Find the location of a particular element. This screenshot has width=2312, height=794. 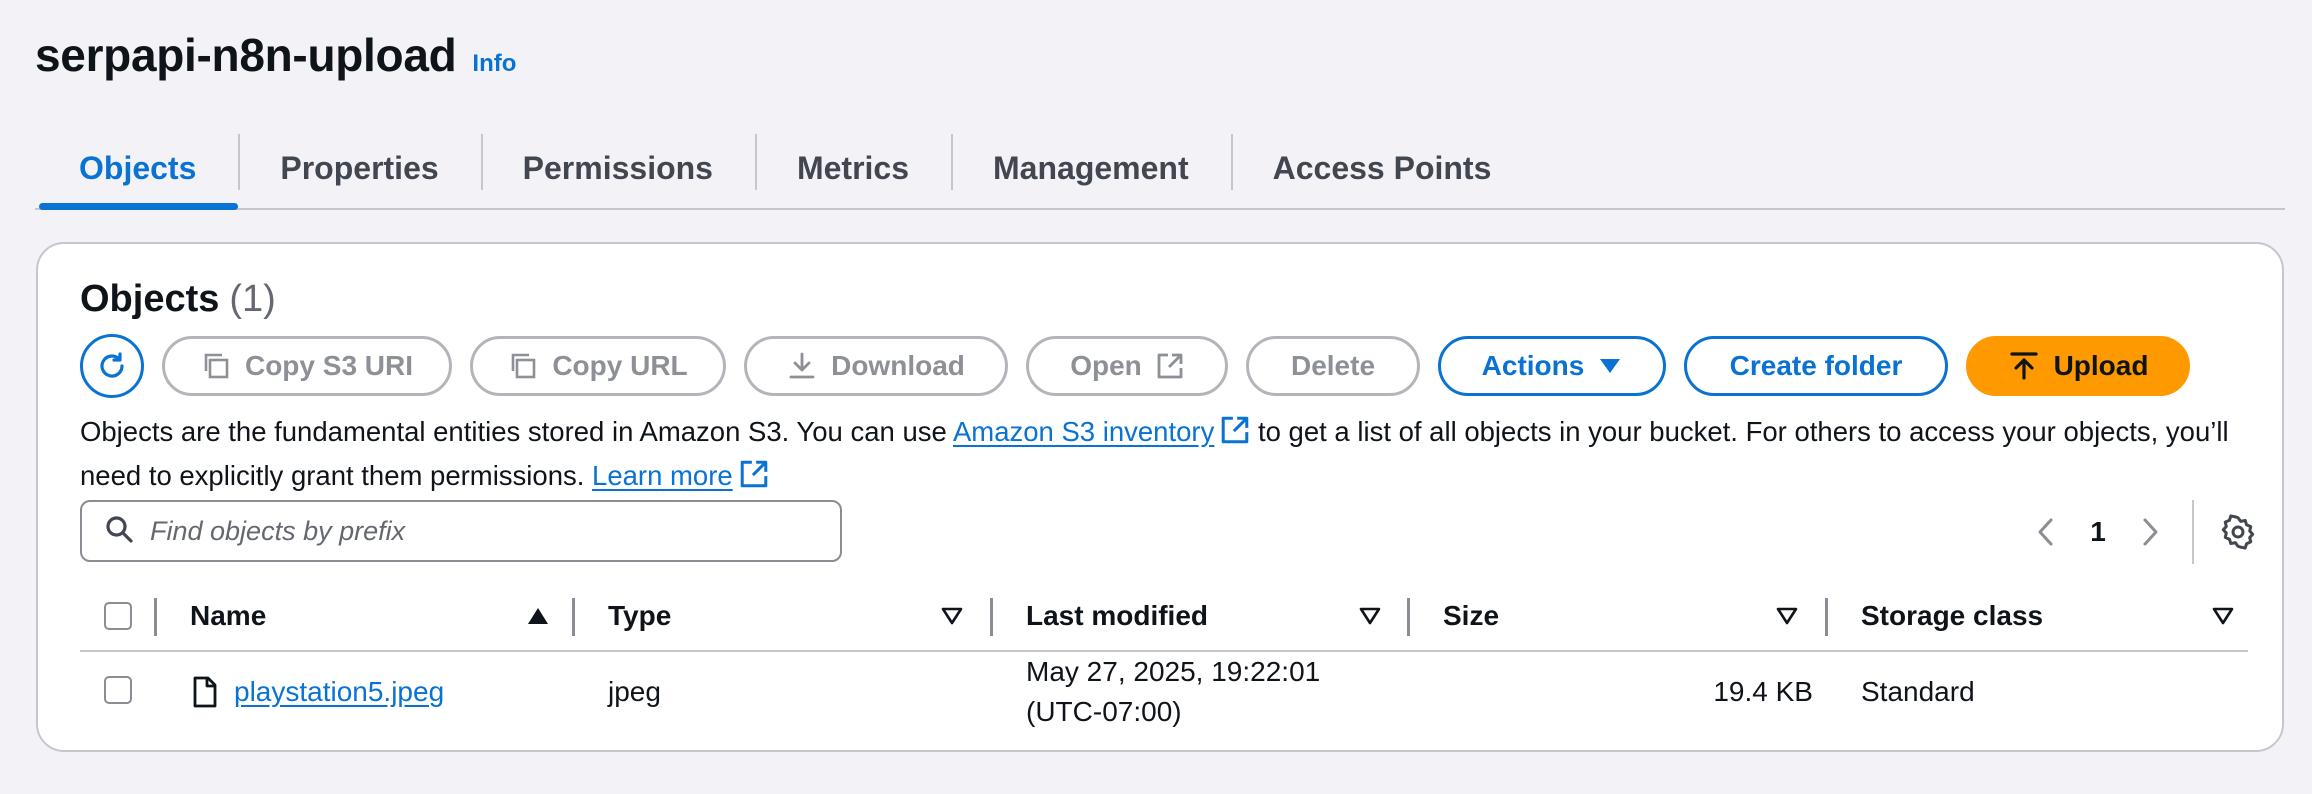

download-label: Download is located at coordinates (898, 365).